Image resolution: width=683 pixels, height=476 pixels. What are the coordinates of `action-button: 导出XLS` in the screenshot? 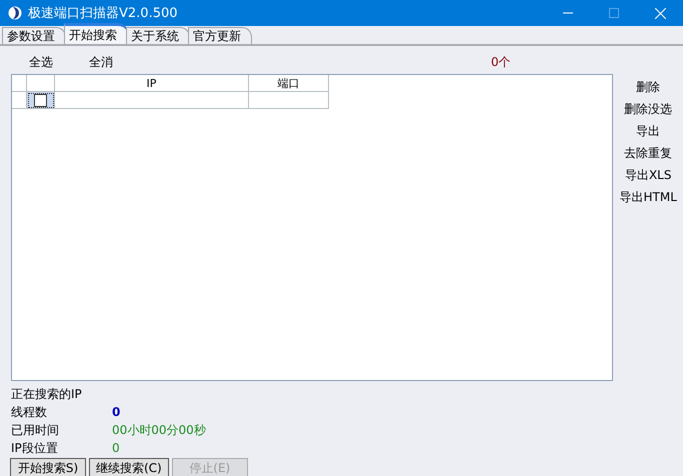 It's located at (648, 175).